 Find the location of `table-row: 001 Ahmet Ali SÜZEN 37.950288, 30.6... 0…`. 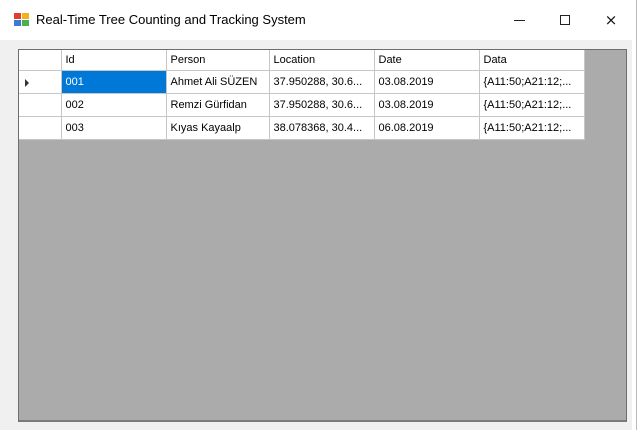

table-row: 001 Ahmet Ali SÜZEN 37.950288, 30.6... 0… is located at coordinates (302, 82).